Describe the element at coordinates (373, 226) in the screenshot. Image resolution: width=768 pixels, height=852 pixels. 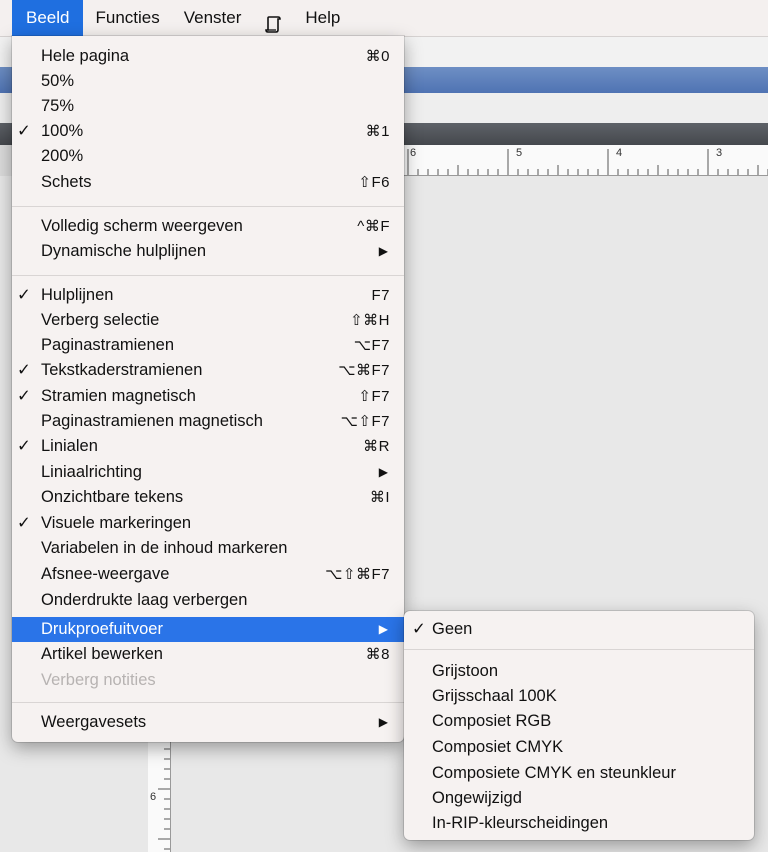
I see `menu-item-shortcut: ^⌘F` at that location.